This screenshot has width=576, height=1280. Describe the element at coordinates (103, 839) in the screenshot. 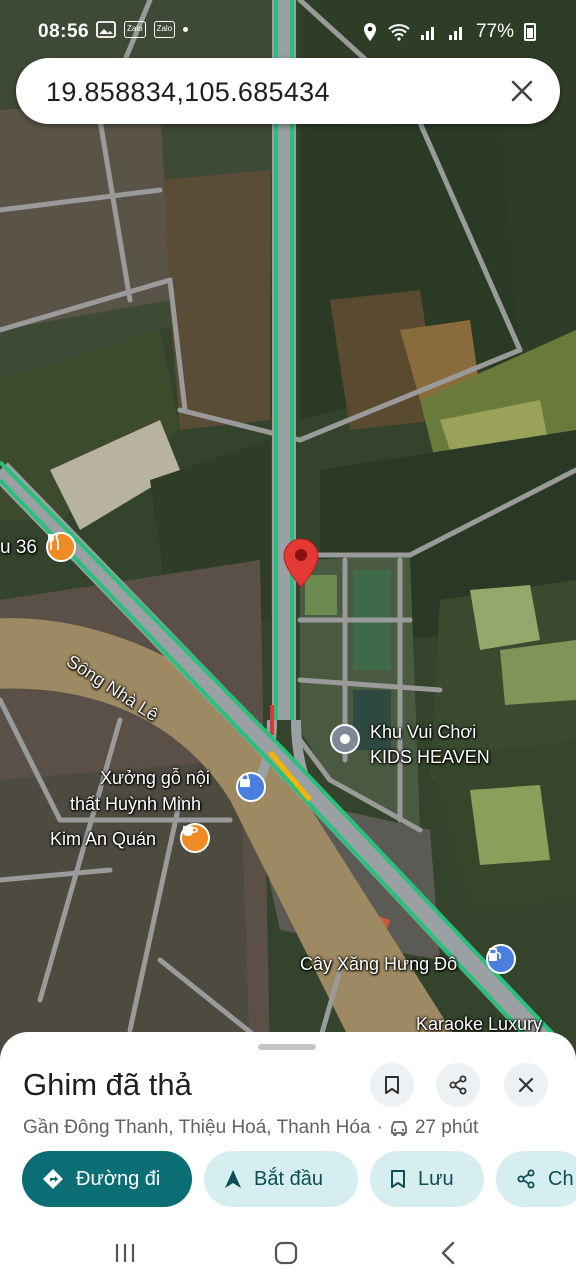

I see `map-label-kim-an: Kim An Quán` at that location.